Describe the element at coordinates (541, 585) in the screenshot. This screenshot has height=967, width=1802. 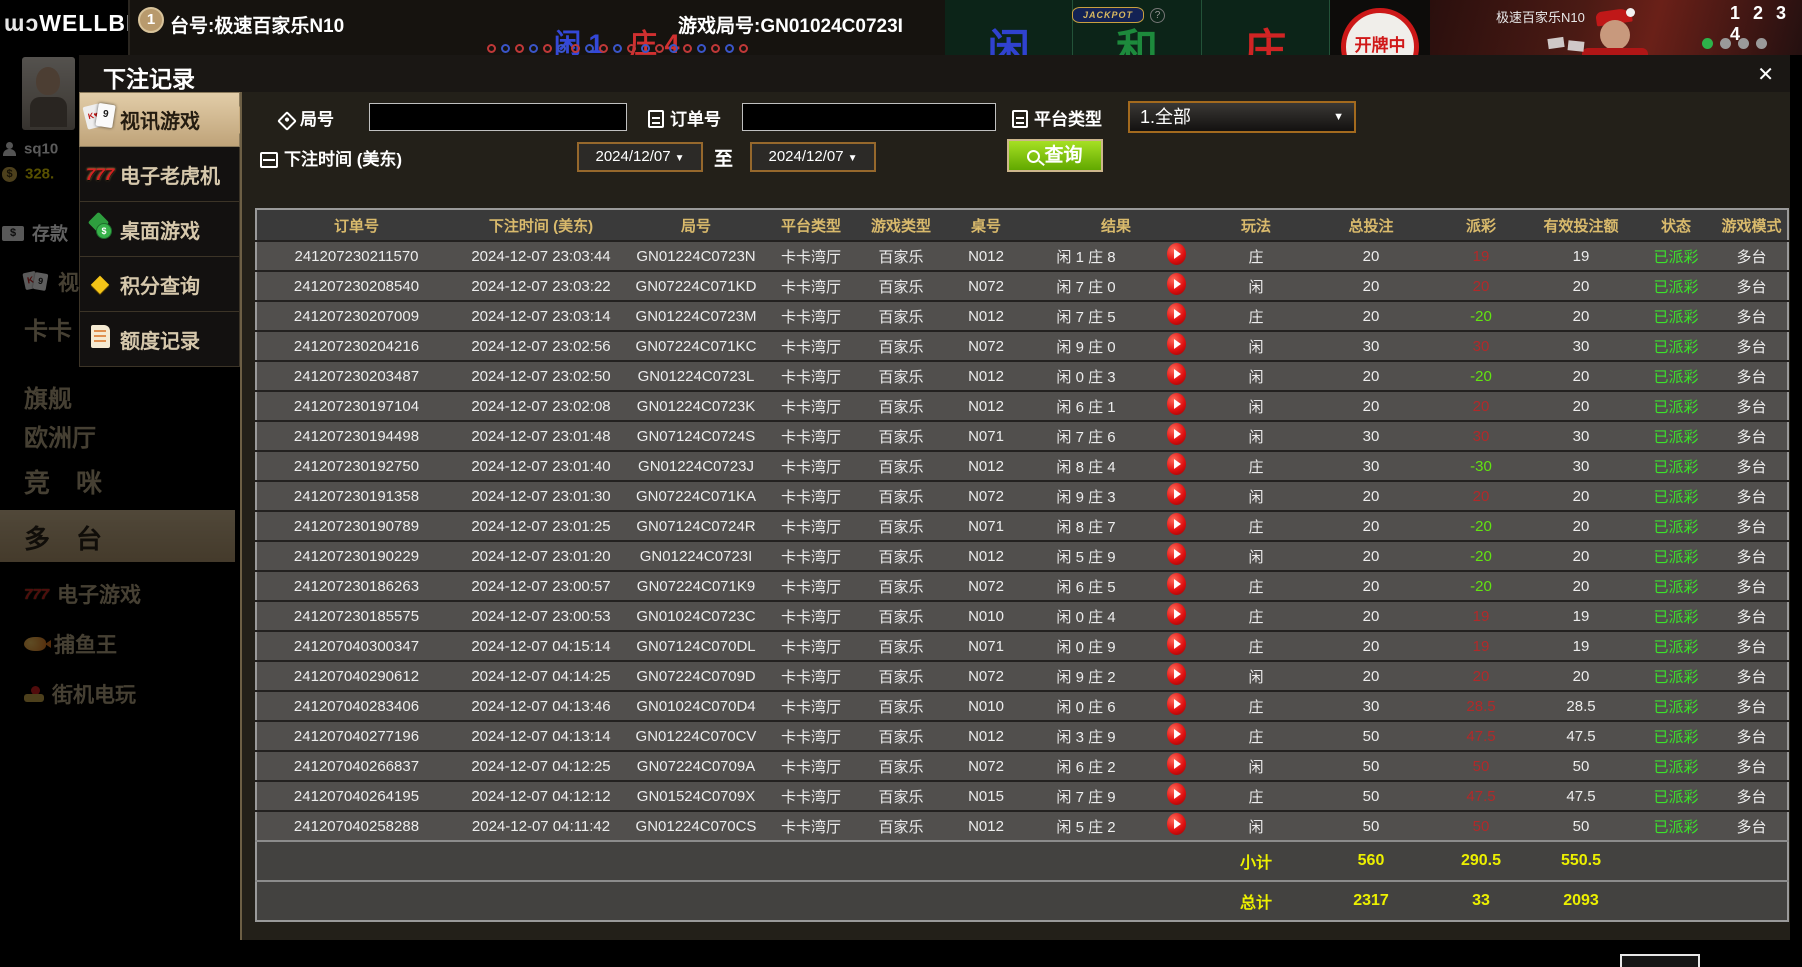
I see `cell-bet-time: 2024-12-07 23:00:57` at that location.